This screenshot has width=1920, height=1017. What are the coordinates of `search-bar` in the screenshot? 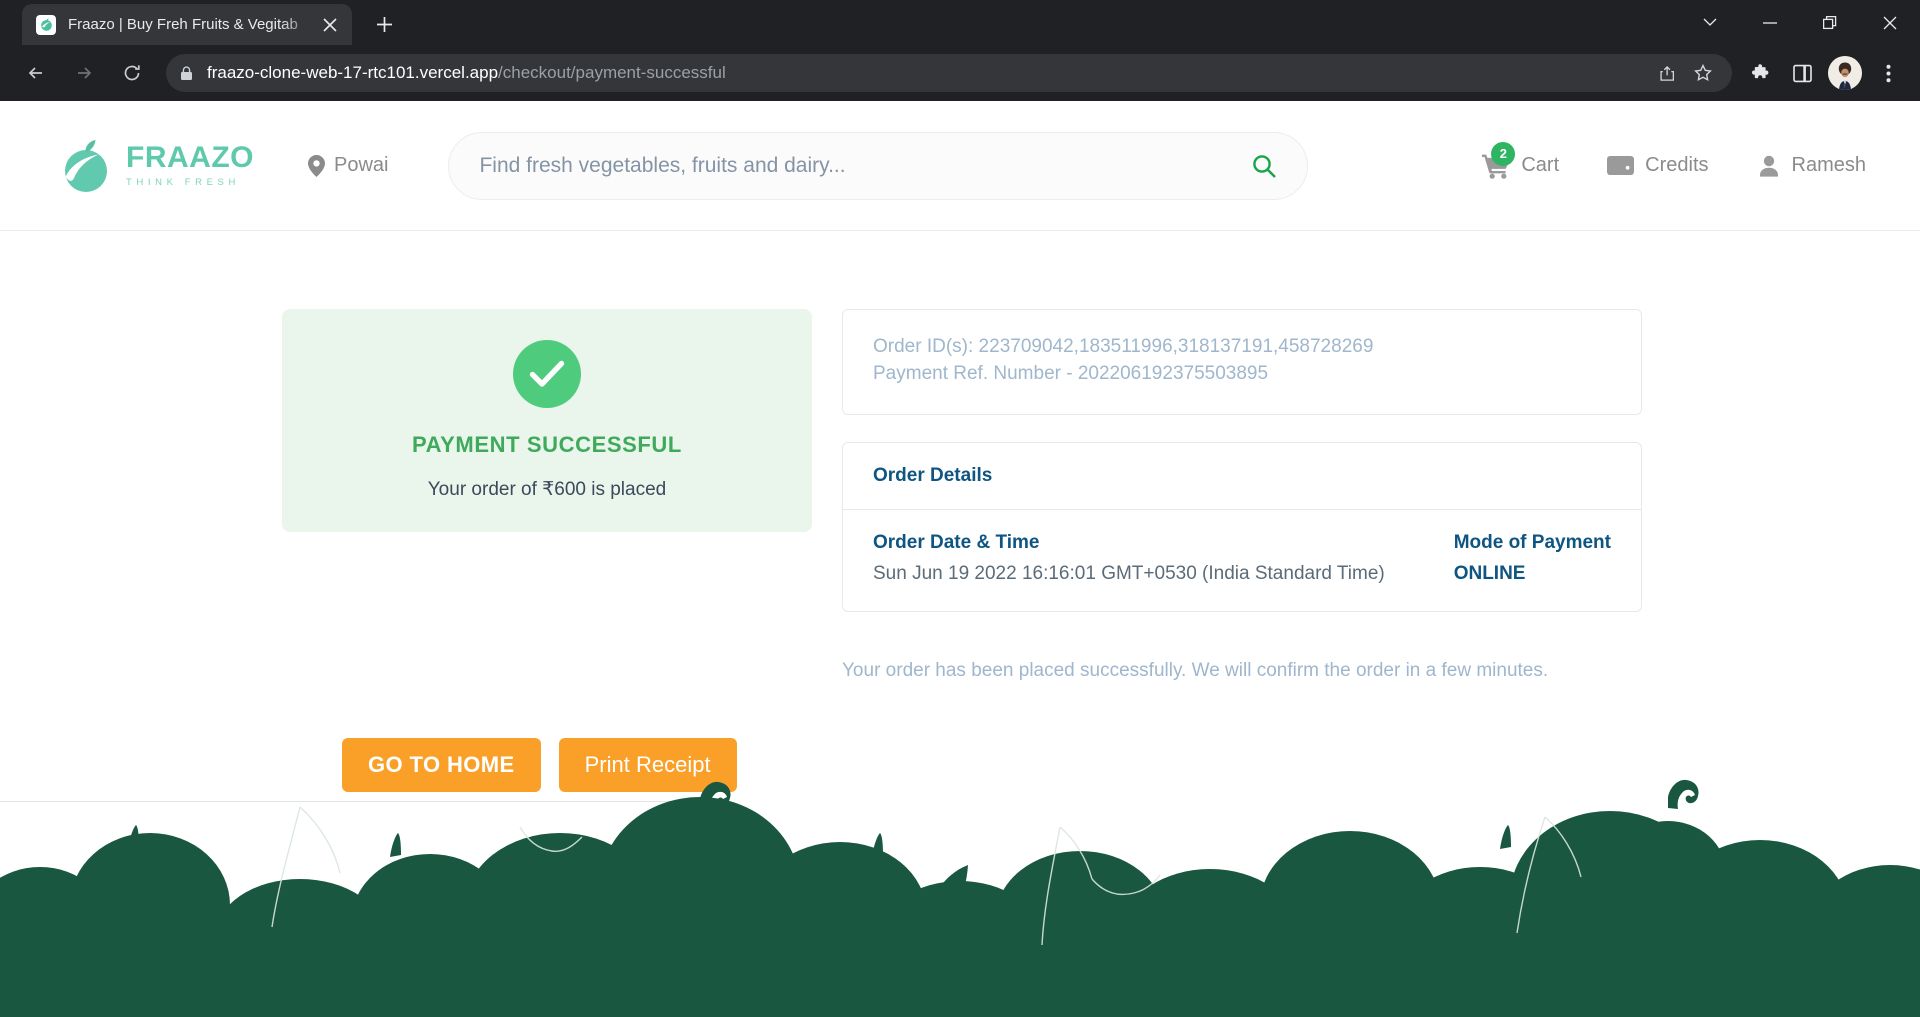 It's located at (878, 165).